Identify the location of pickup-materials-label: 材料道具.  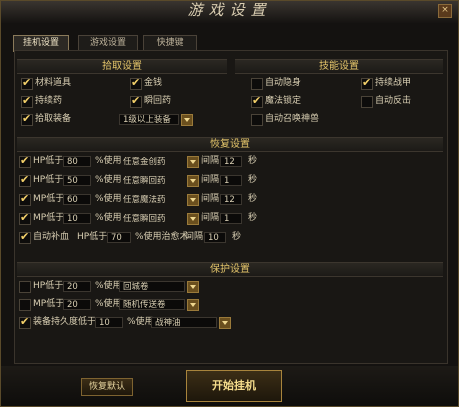
(53, 83).